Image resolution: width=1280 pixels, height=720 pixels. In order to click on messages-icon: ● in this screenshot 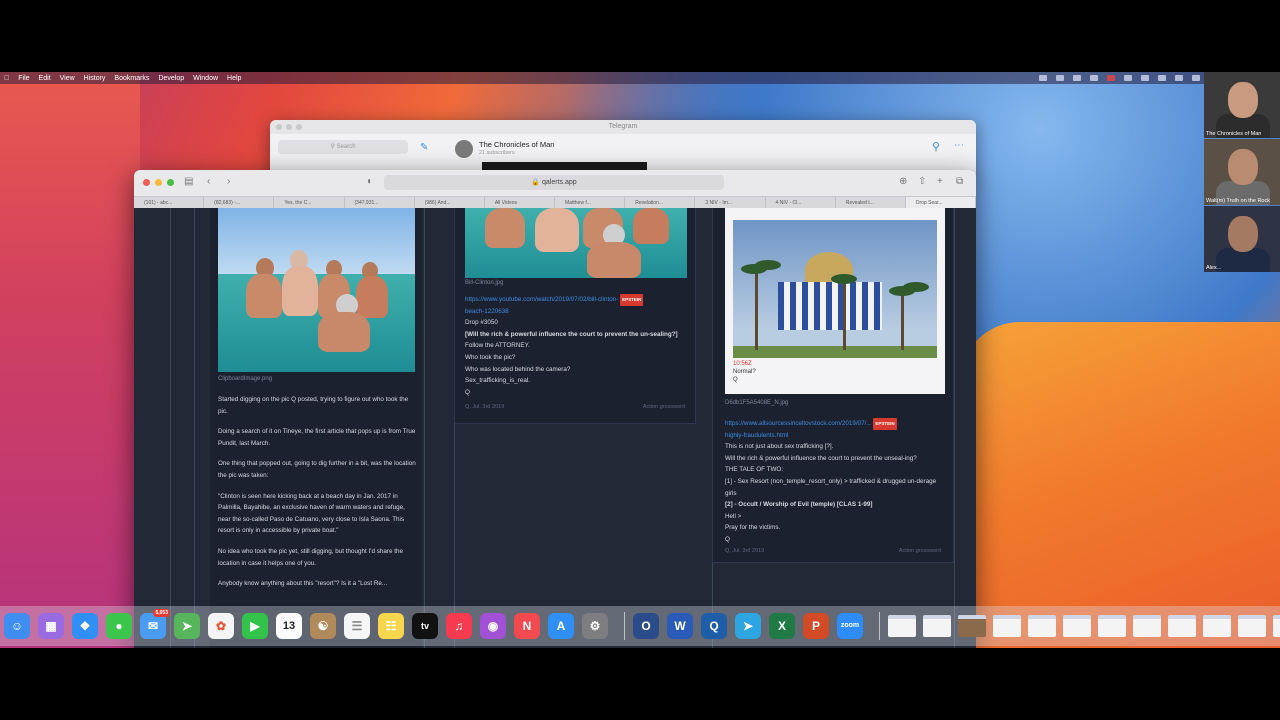, I will do `click(119, 626)`.